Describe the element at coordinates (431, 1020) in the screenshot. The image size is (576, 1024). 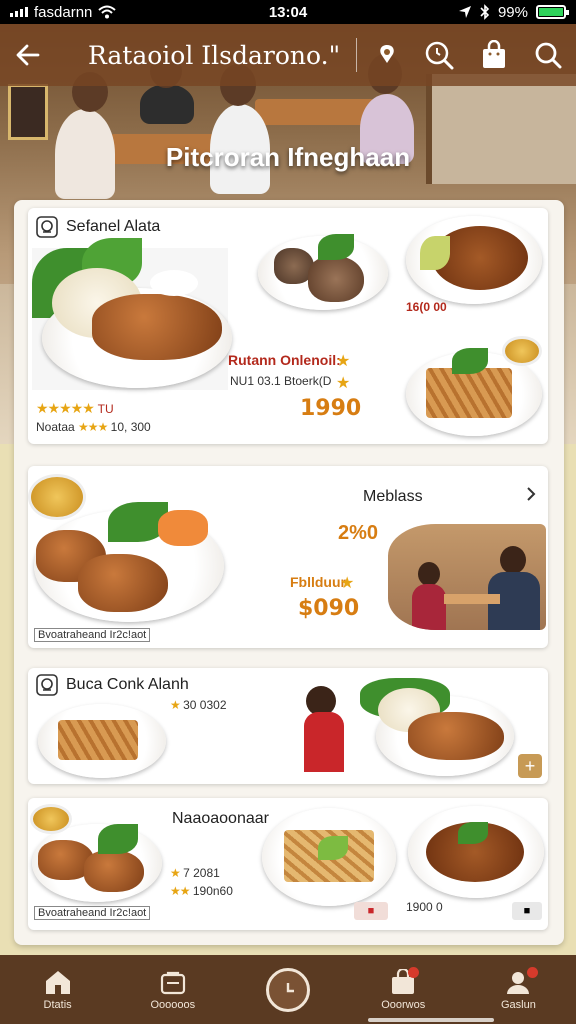
I see `home-indicator` at that location.